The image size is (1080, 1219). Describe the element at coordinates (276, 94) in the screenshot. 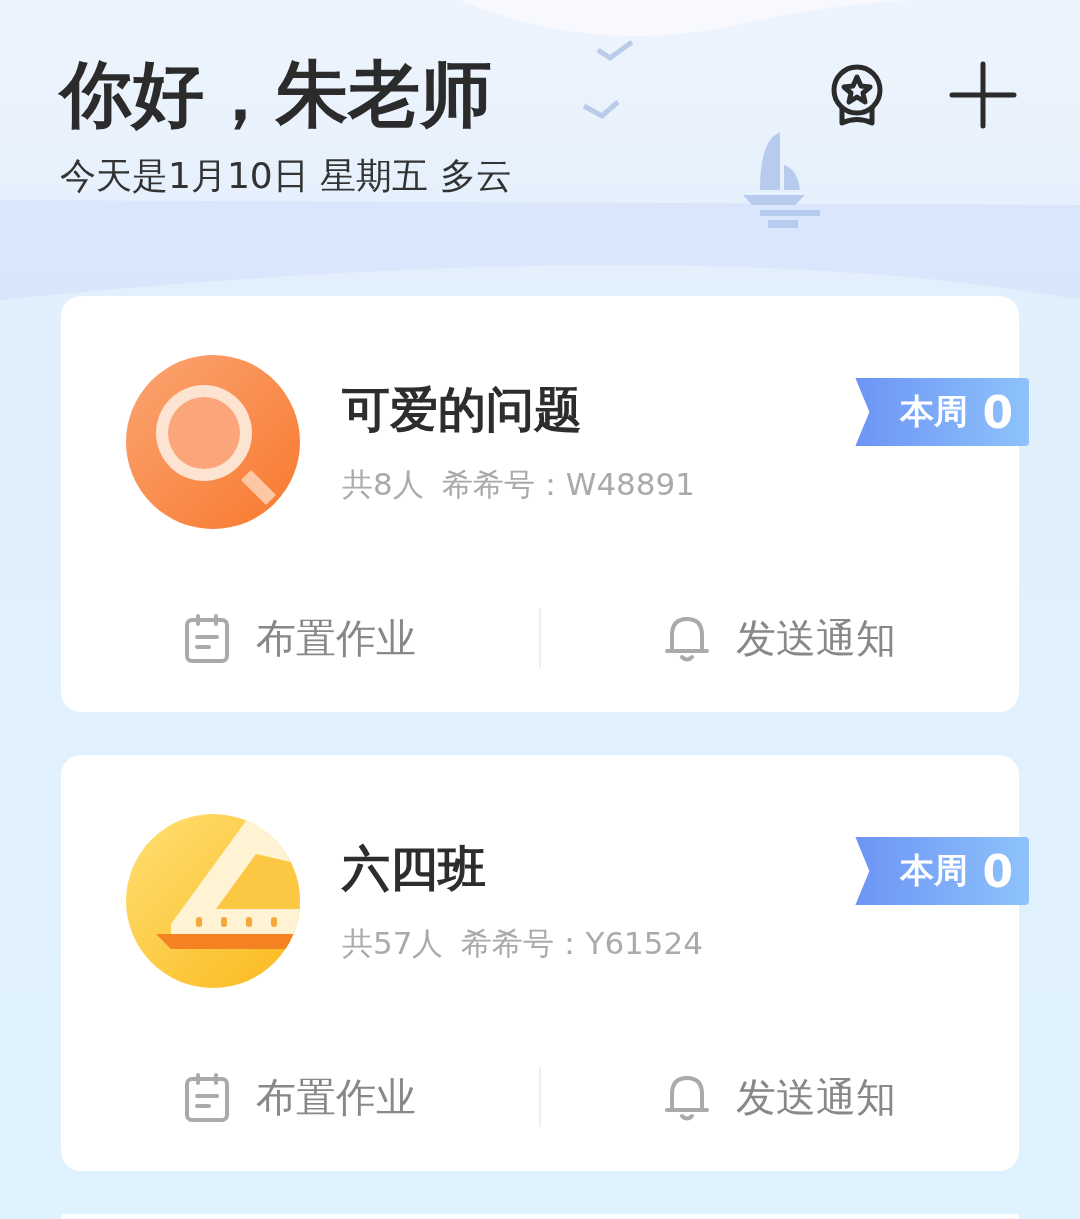

I see `greeting-title: 你好，朱老师` at that location.